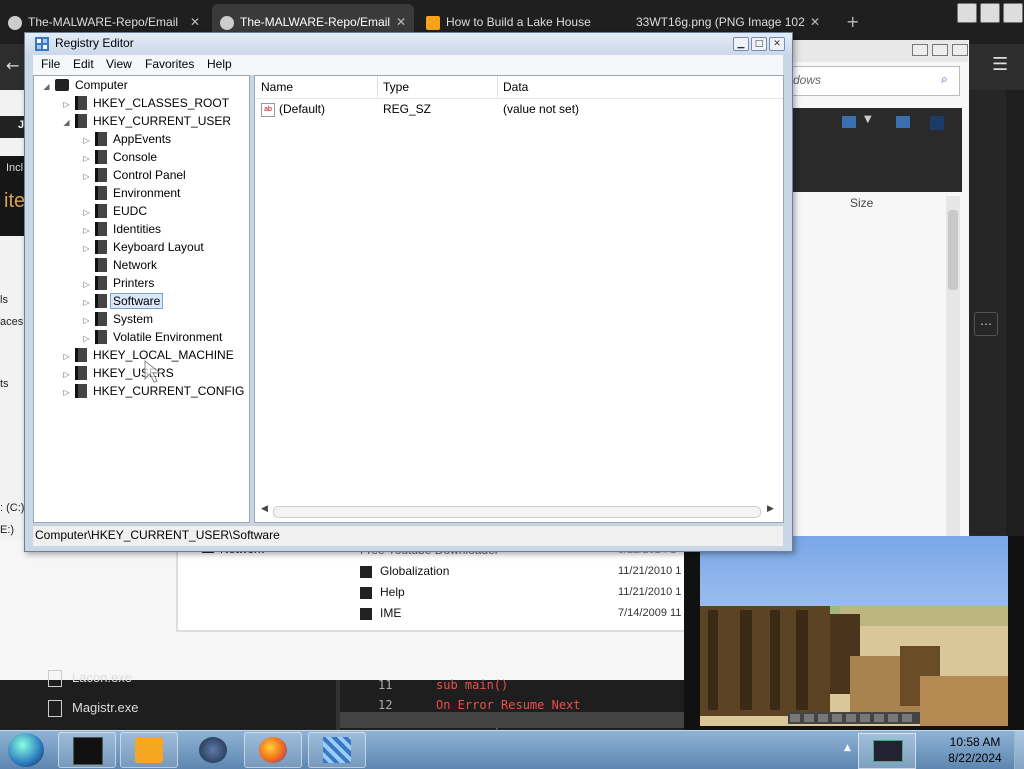 The width and height of the screenshot is (1024, 769). Describe the element at coordinates (895, 206) in the screenshot. I see `column-header-size: Size` at that location.